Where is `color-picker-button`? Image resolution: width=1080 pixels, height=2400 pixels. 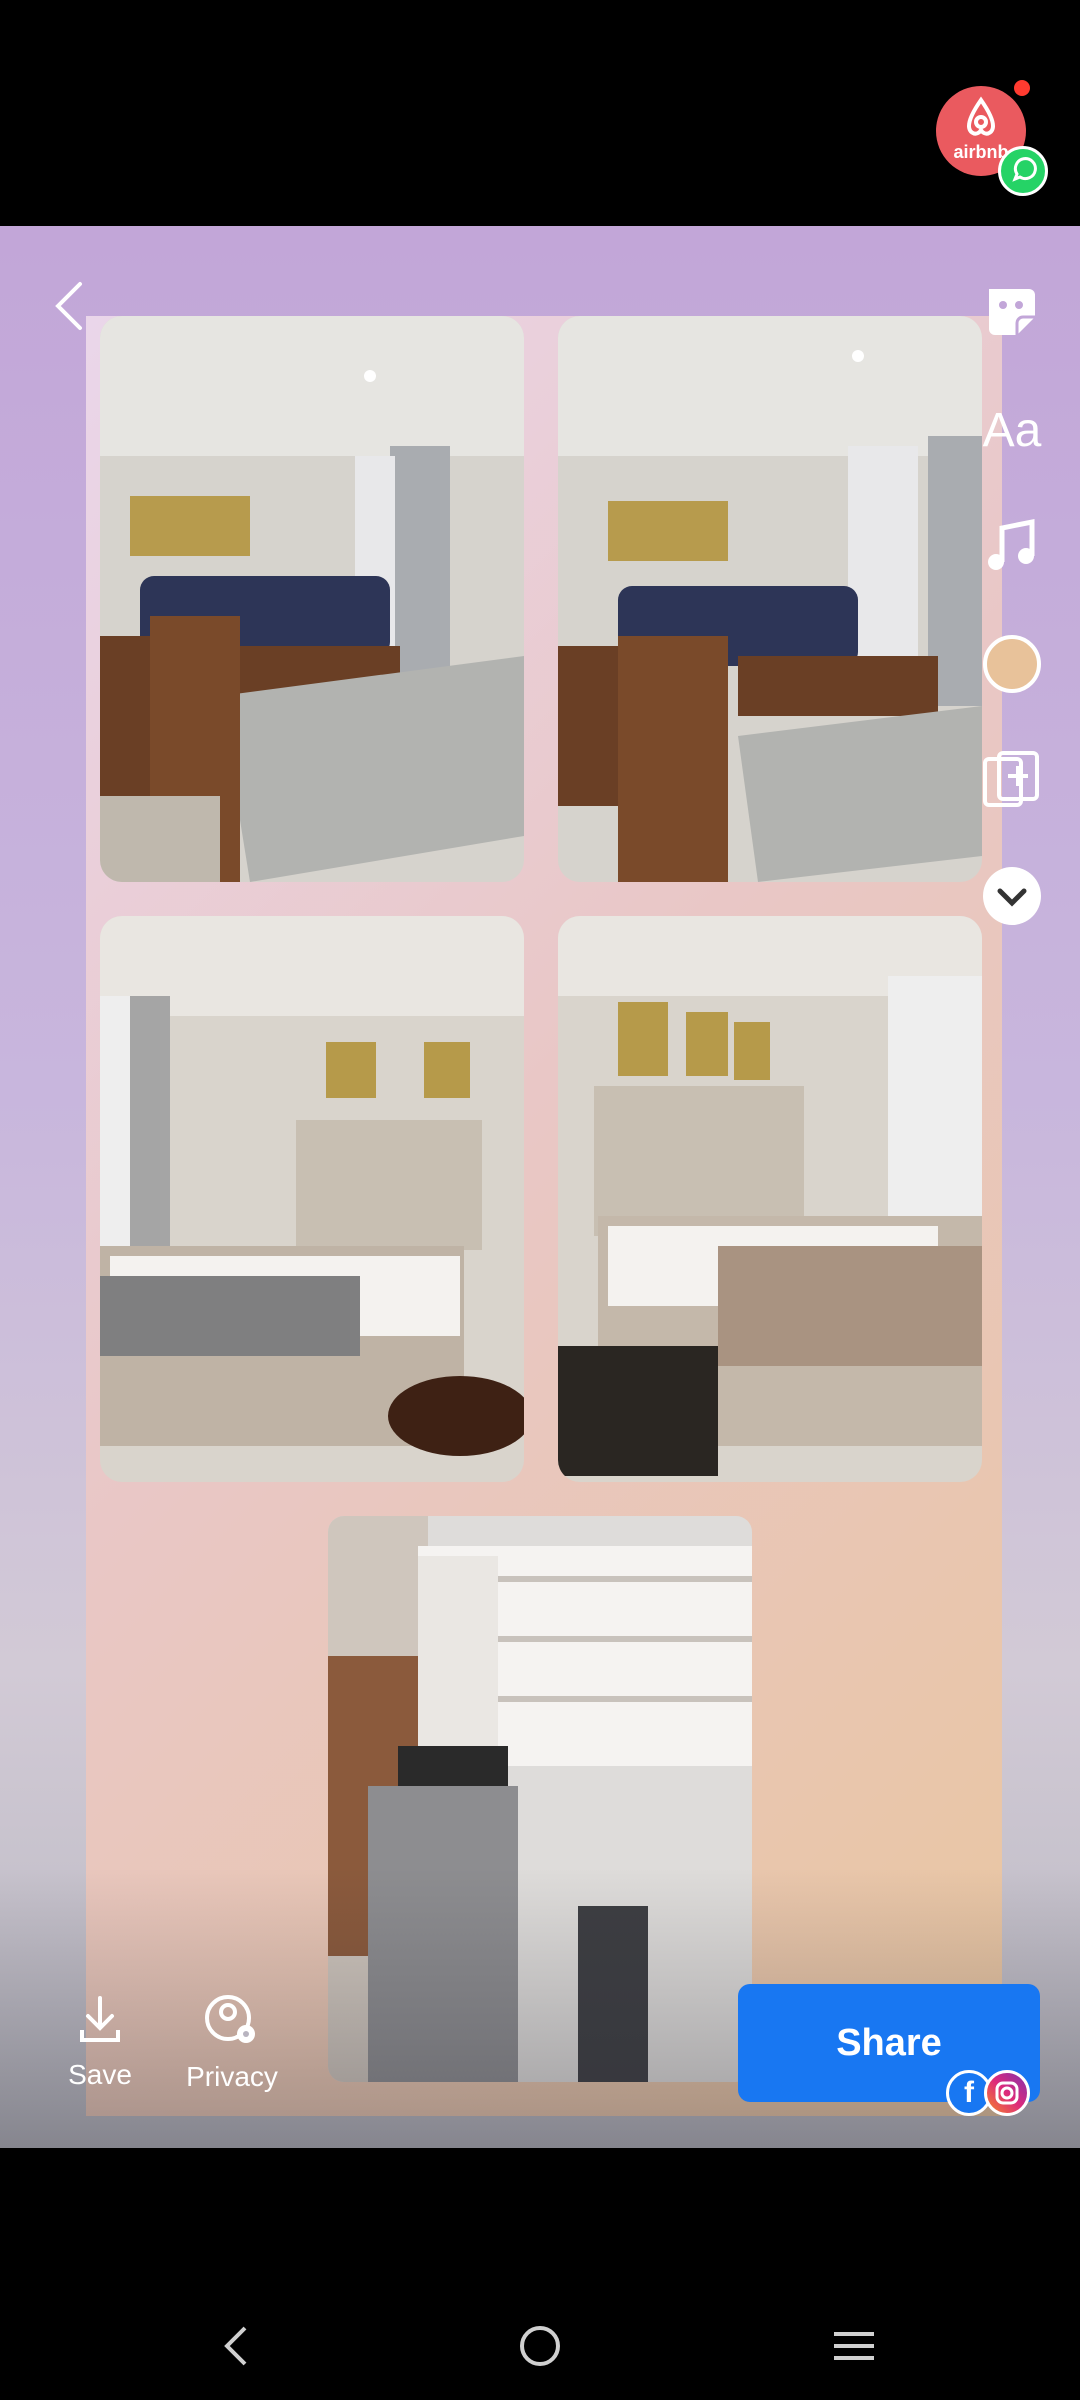 color-picker-button is located at coordinates (1012, 664).